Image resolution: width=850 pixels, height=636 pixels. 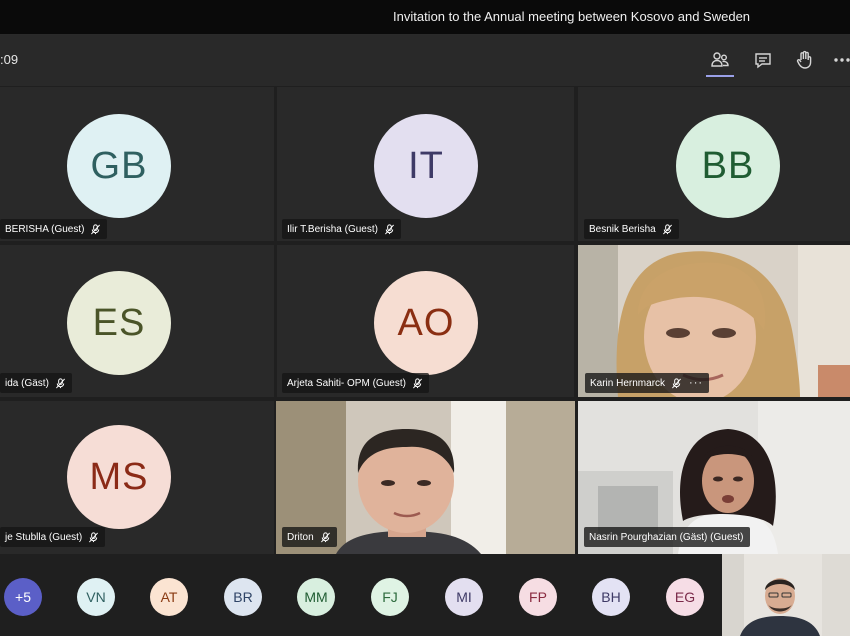 I want to click on participant-name-tag: Arjeta Sahiti- OPM (Guest), so click(x=355, y=383).